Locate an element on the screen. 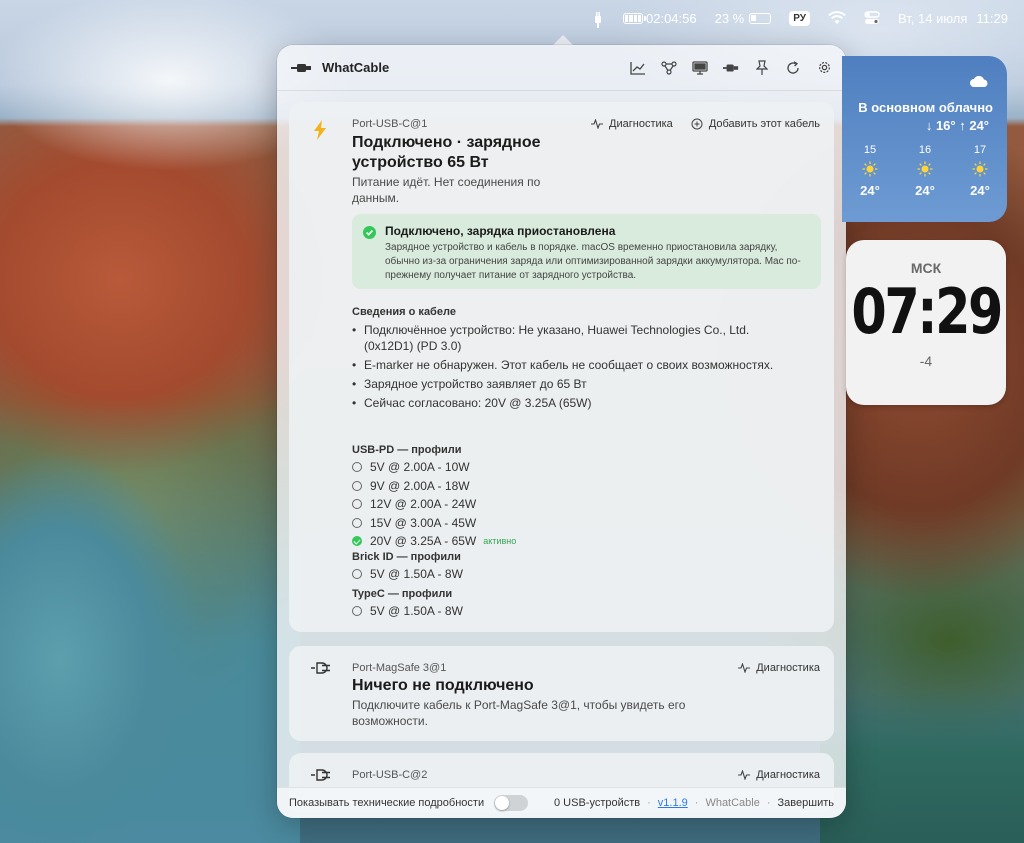 This screenshot has width=1024, height=843. topology-icon is located at coordinates (669, 68).